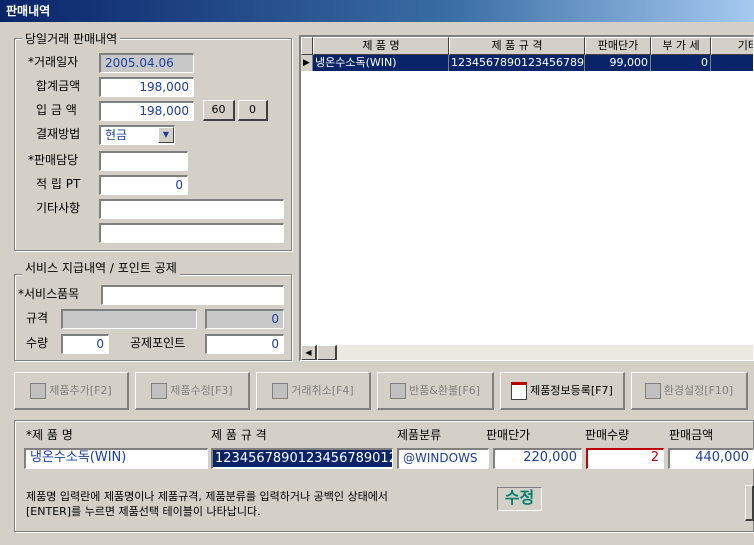 Image resolution: width=754 pixels, height=545 pixels. Describe the element at coordinates (219, 110) in the screenshot. I see `paid-60-button: 60` at that location.